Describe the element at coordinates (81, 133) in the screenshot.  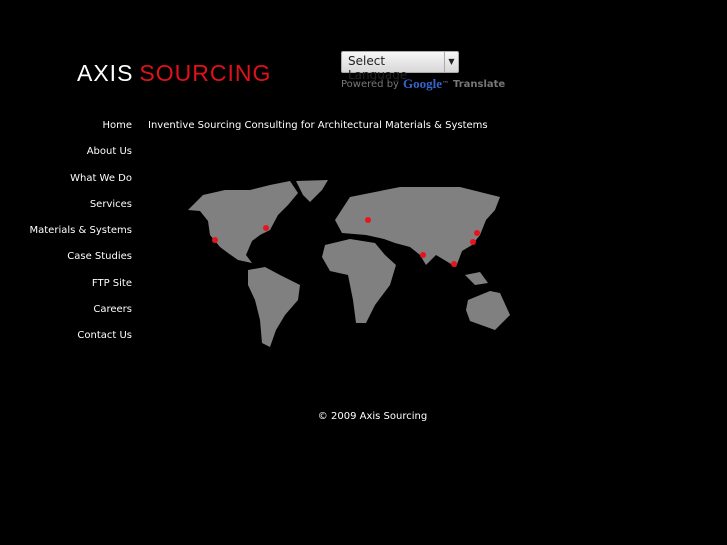
I see `nav-home: Home` at that location.